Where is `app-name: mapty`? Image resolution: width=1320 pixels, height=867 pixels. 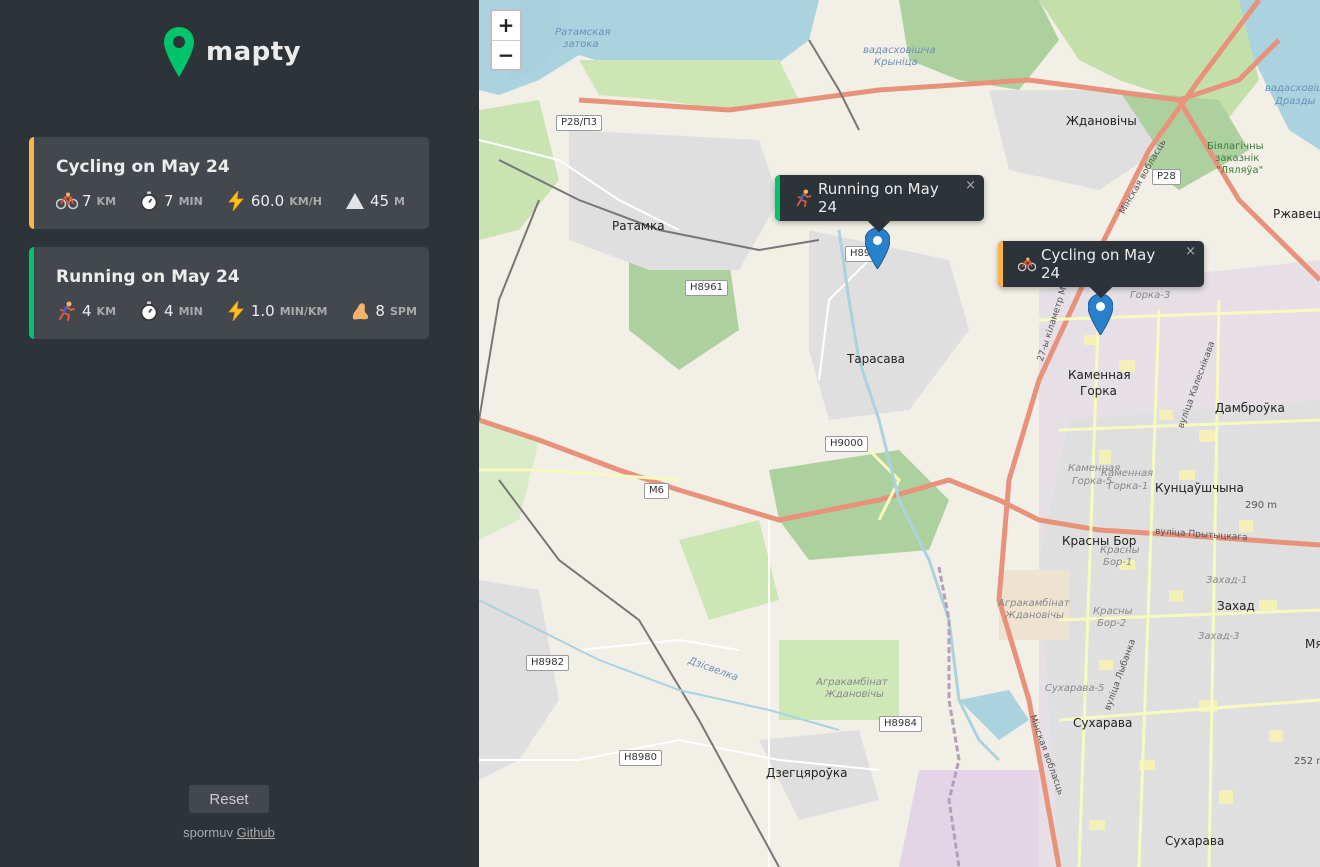
app-name: mapty is located at coordinates (254, 52).